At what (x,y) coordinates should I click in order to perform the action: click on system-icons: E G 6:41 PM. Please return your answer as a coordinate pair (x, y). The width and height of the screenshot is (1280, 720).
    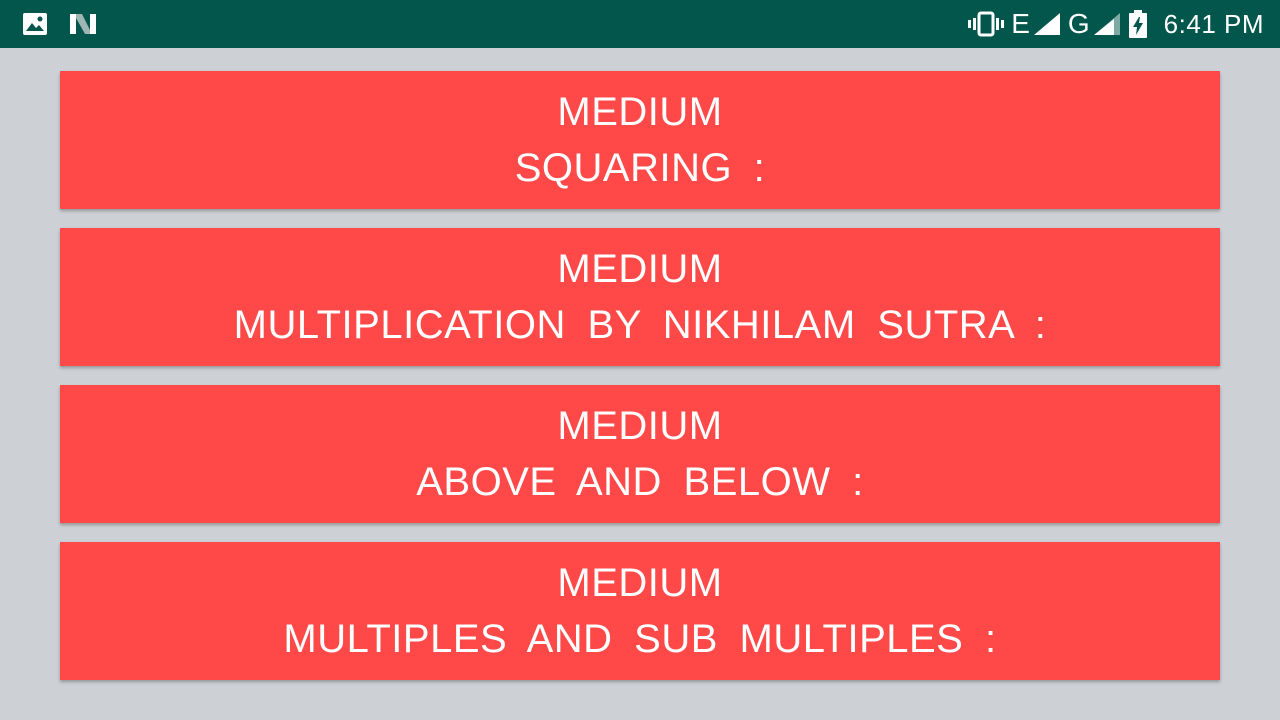
    Looking at the image, I should click on (1115, 24).